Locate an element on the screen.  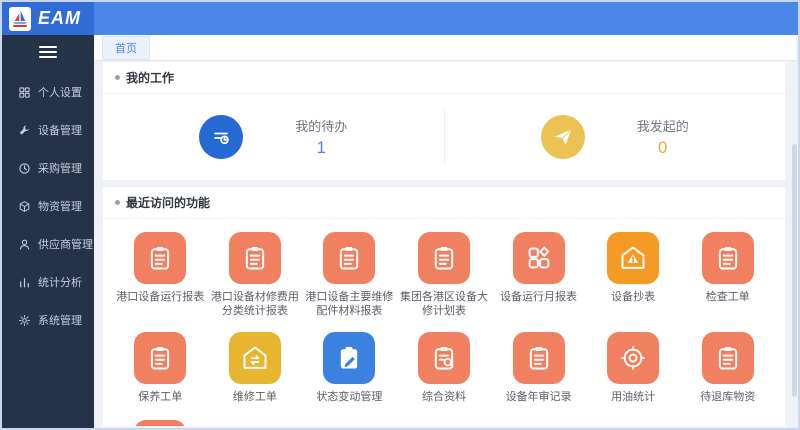
sidebar-item-statistics-analysis: 统计分析 is located at coordinates (48, 282).